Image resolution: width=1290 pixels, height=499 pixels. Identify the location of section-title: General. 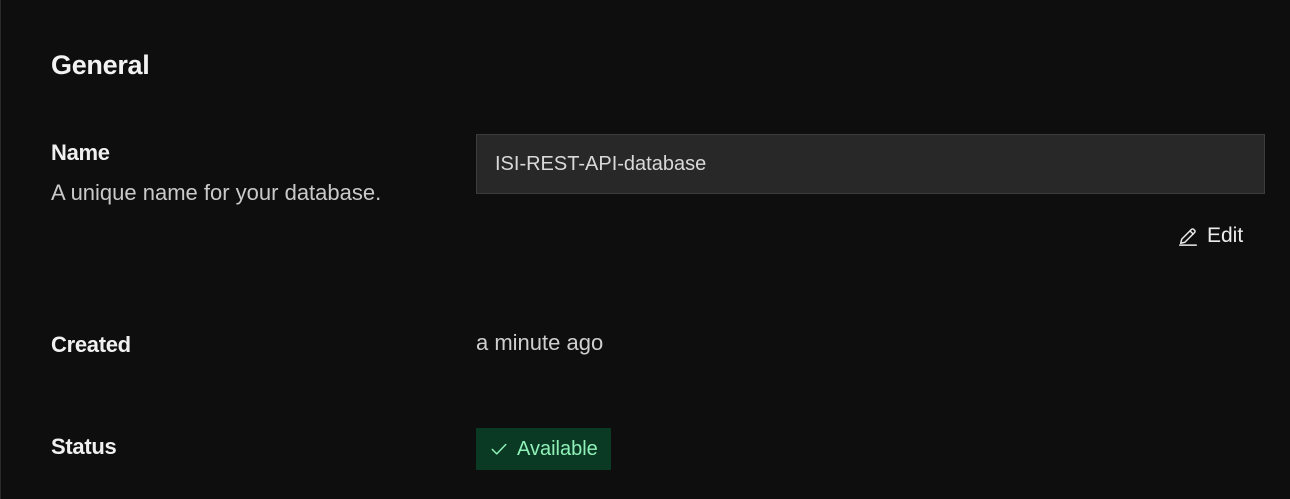
(100, 65).